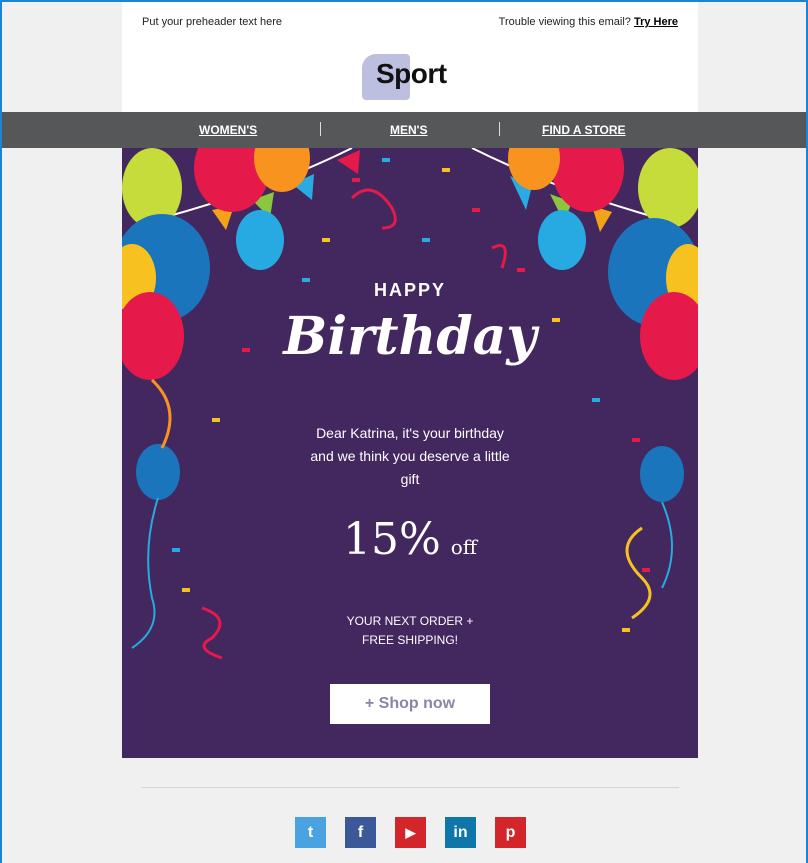 Image resolution: width=808 pixels, height=863 pixels. What do you see at coordinates (391, 539) in the screenshot?
I see `discount-value: 15%` at bounding box center [391, 539].